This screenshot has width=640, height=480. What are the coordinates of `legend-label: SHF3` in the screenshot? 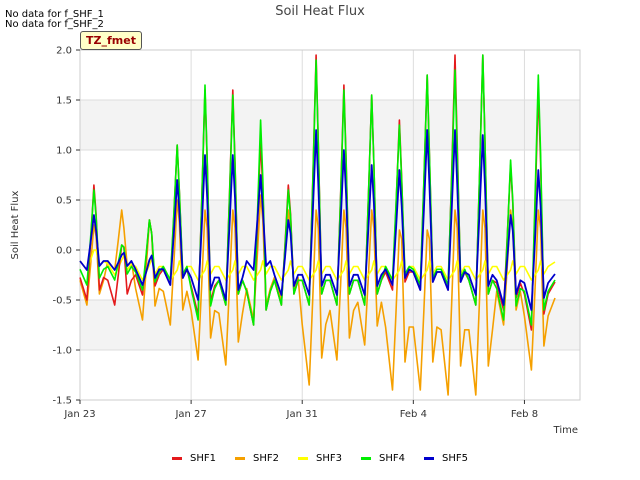 It's located at (329, 458).